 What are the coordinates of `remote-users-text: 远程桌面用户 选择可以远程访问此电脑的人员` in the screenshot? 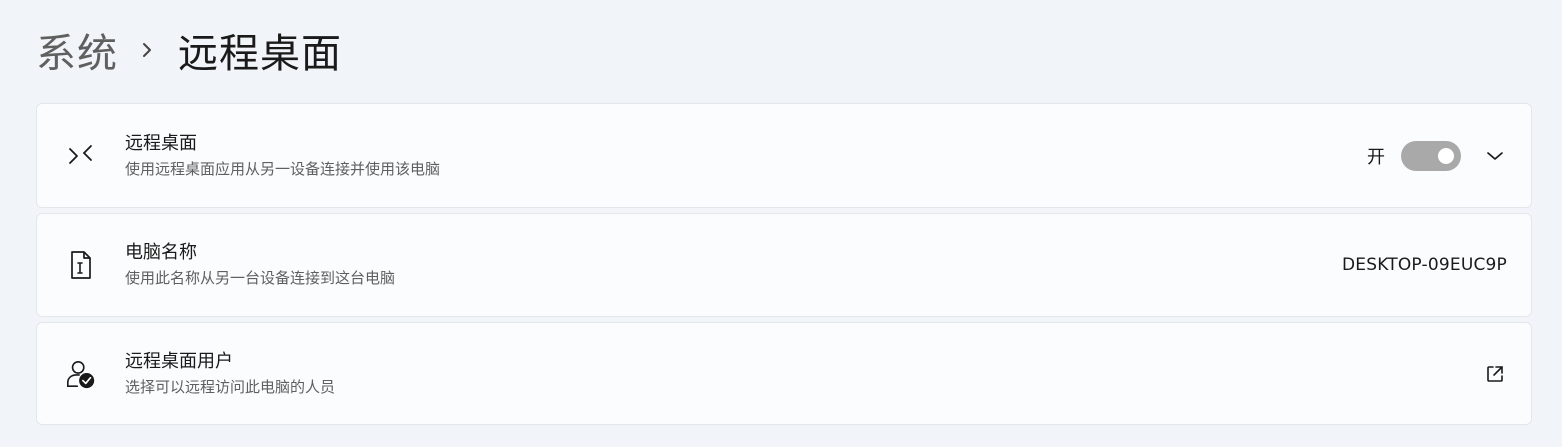 It's located at (230, 374).